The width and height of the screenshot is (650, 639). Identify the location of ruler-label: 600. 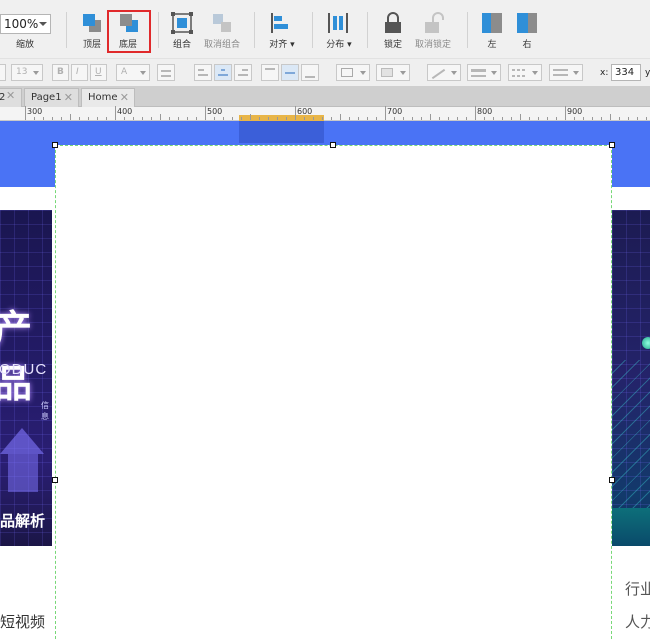
(305, 111).